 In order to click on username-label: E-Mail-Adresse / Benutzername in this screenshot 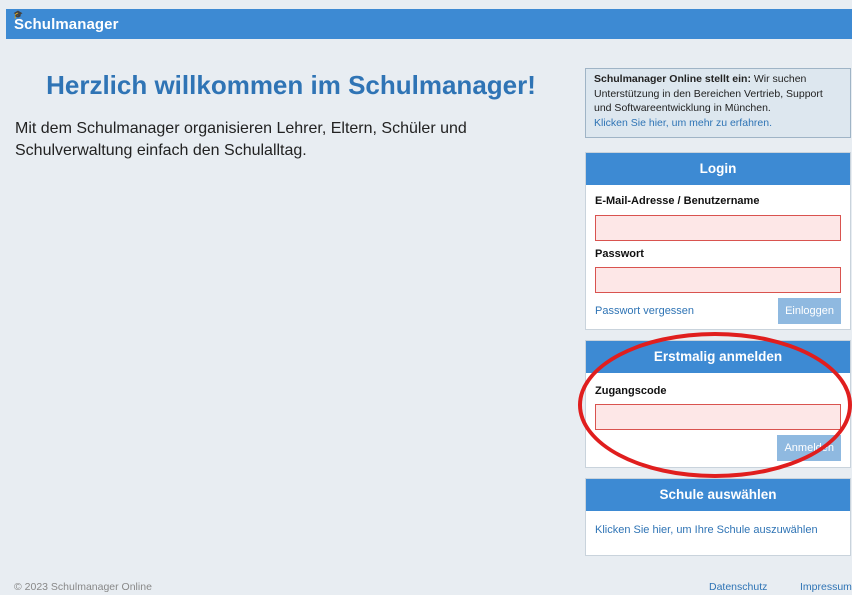, I will do `click(677, 201)`.